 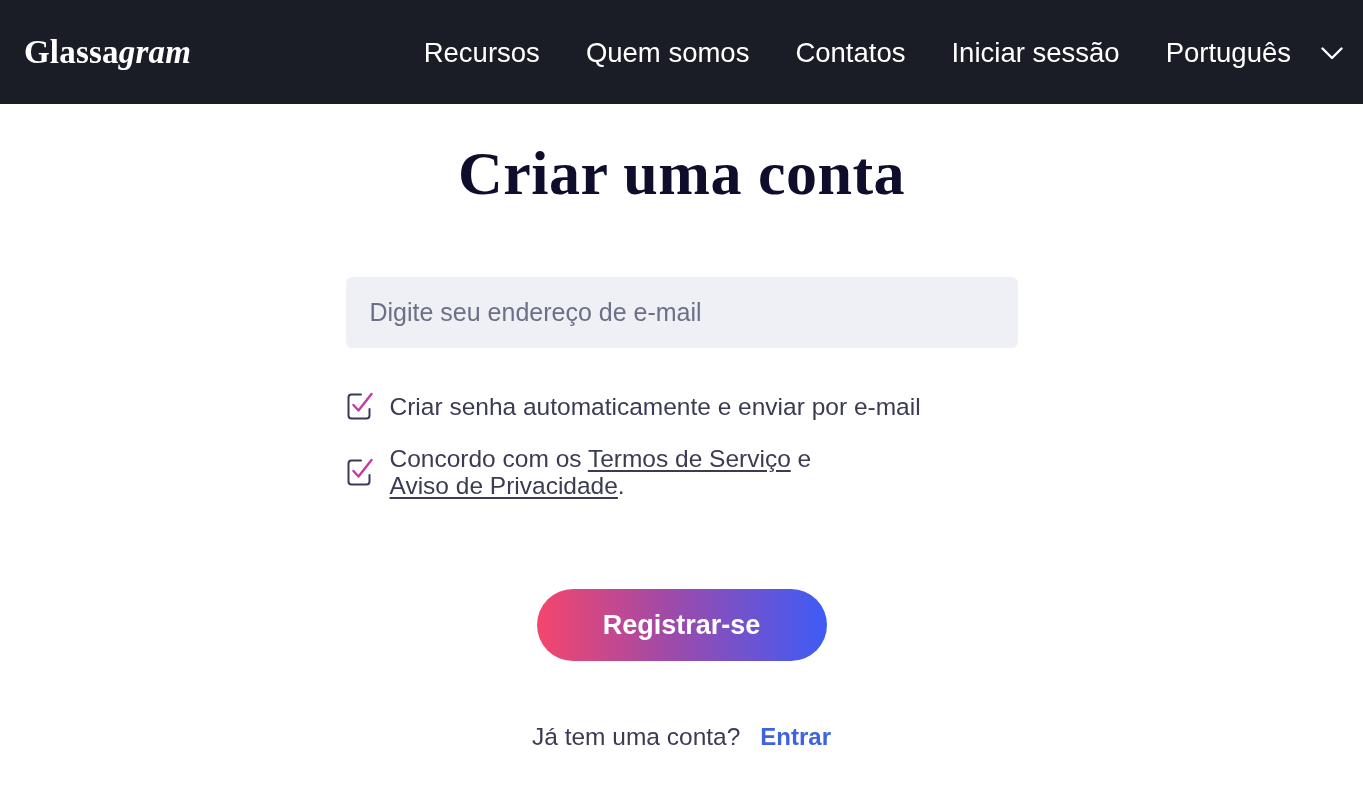 I want to click on agreement-text: Concordo com os Termos de Serviço e Aviso de Privacidade., so click(x=601, y=472).